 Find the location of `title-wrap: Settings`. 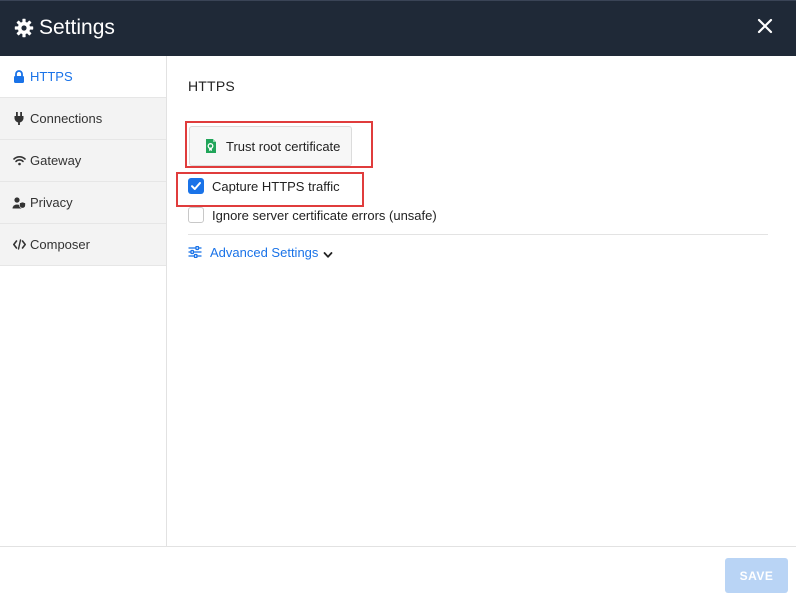

title-wrap: Settings is located at coordinates (64, 28).